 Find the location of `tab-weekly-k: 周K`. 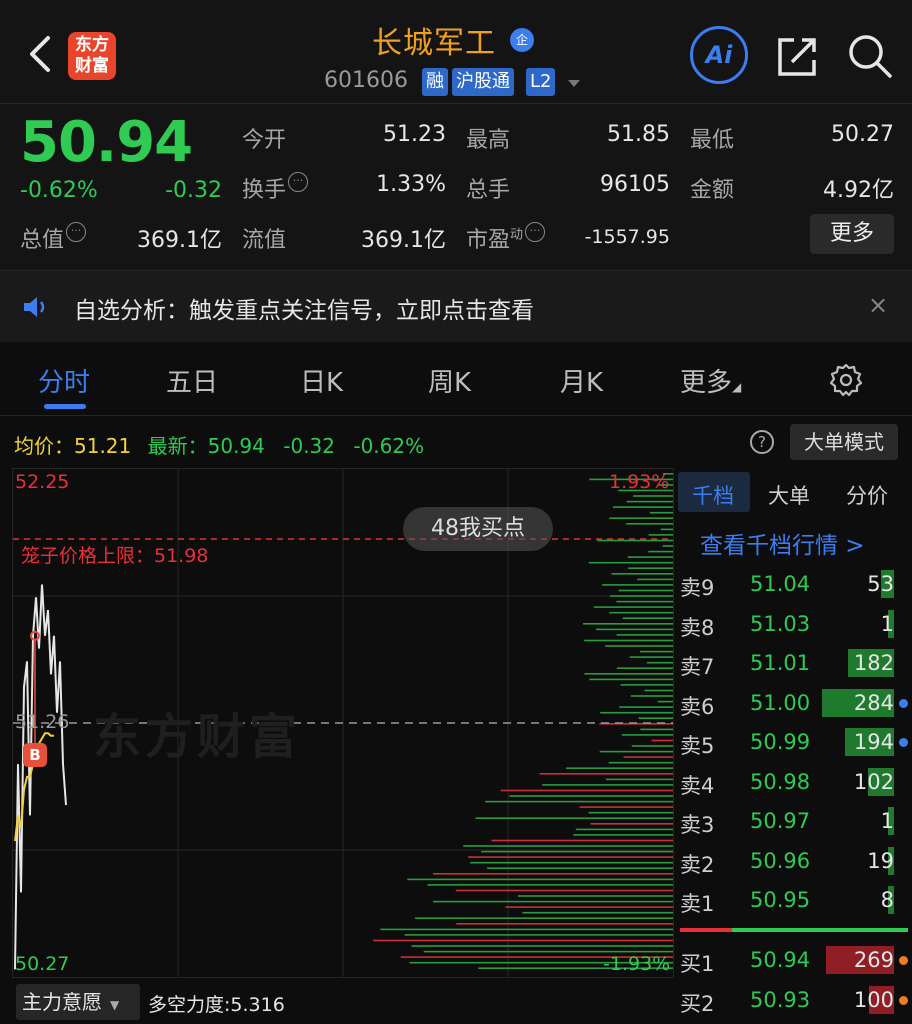

tab-weekly-k: 周K is located at coordinates (449, 380).